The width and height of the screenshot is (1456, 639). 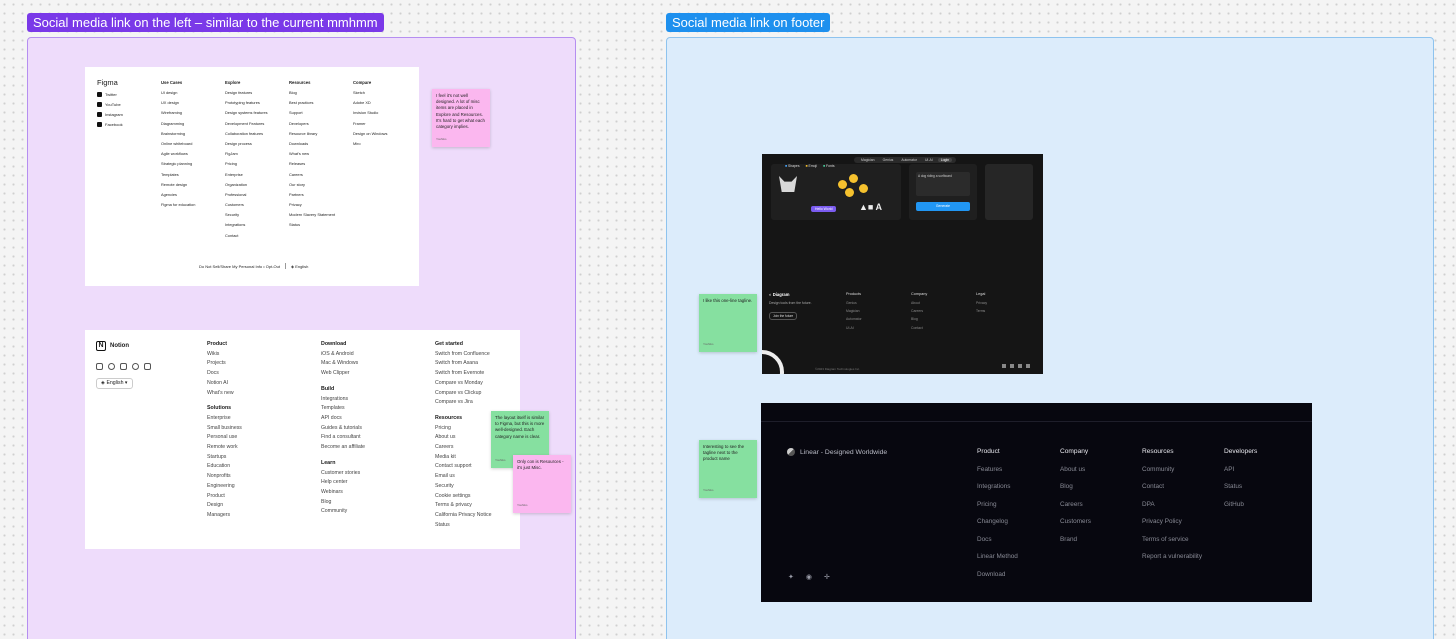 What do you see at coordinates (343, 475) in the screenshot?
I see `footer-link: Customer stories` at bounding box center [343, 475].